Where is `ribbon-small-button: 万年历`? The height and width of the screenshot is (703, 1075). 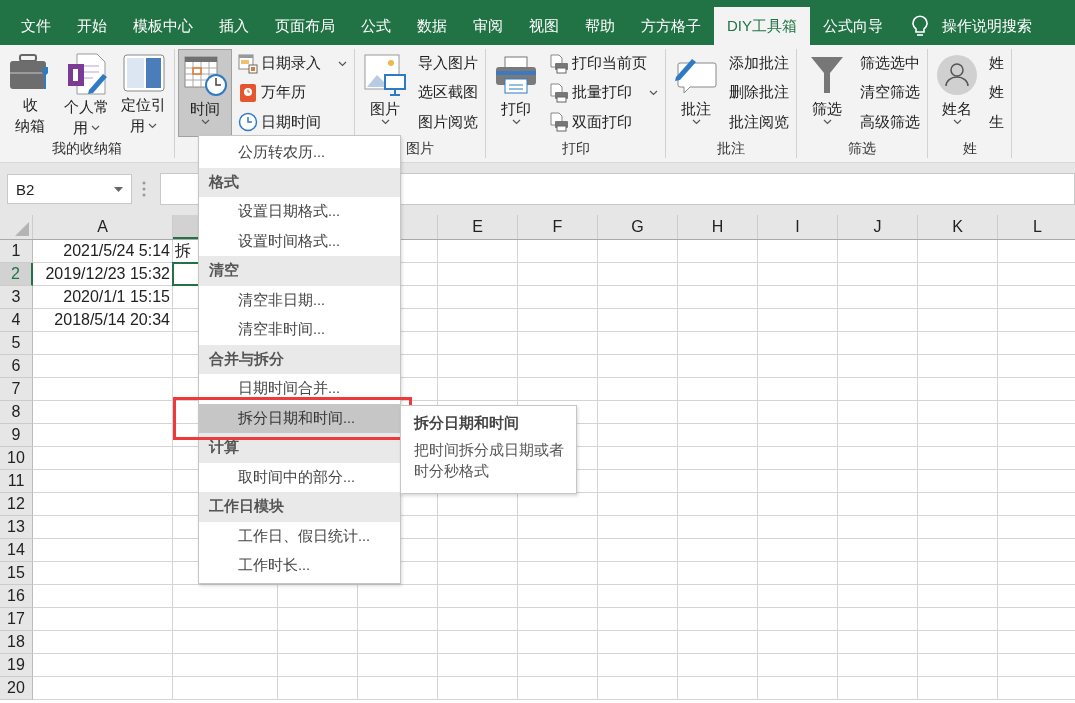
ribbon-small-button: 万年历 is located at coordinates (292, 93).